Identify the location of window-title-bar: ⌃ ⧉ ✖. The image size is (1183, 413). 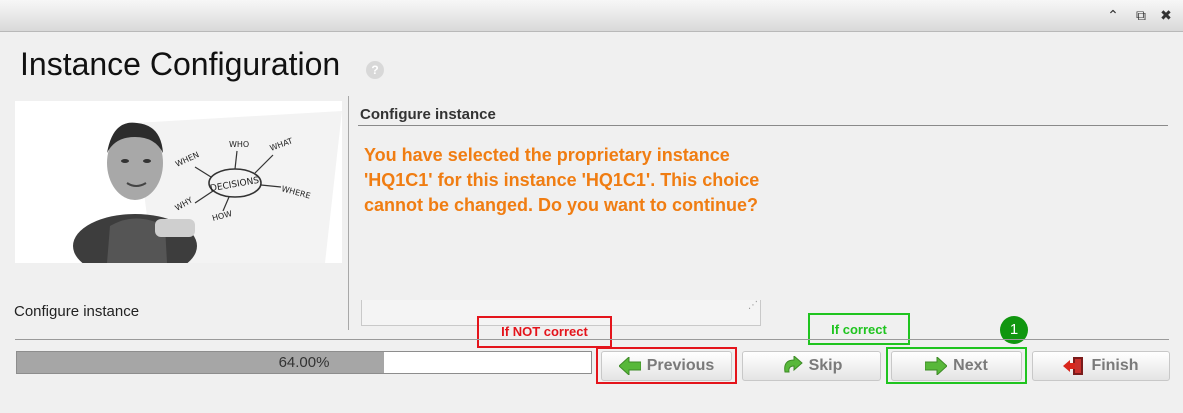
(591, 16).